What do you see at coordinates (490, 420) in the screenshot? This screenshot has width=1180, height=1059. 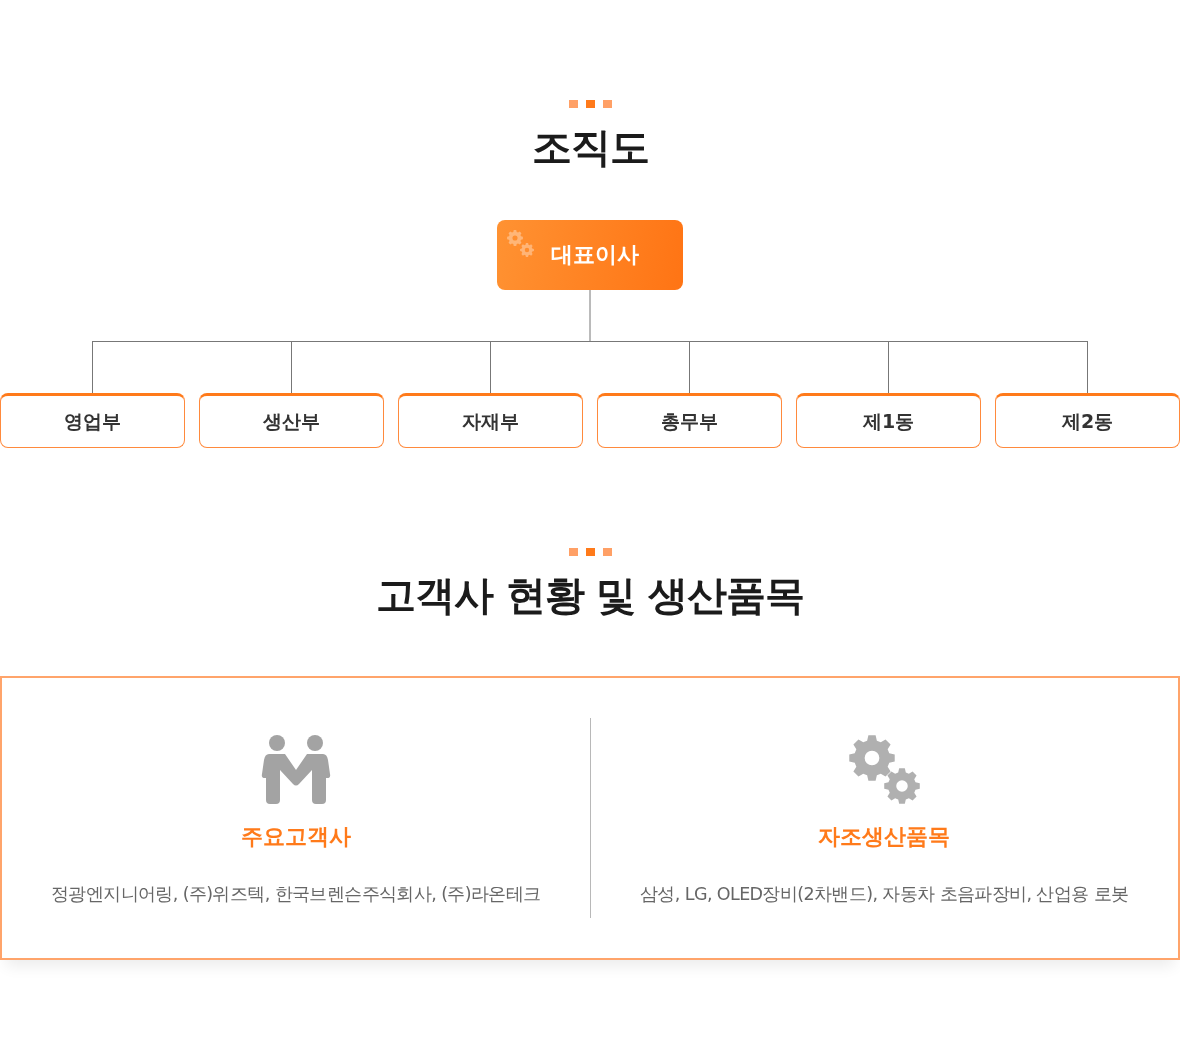 I see `department-node: 자재부` at bounding box center [490, 420].